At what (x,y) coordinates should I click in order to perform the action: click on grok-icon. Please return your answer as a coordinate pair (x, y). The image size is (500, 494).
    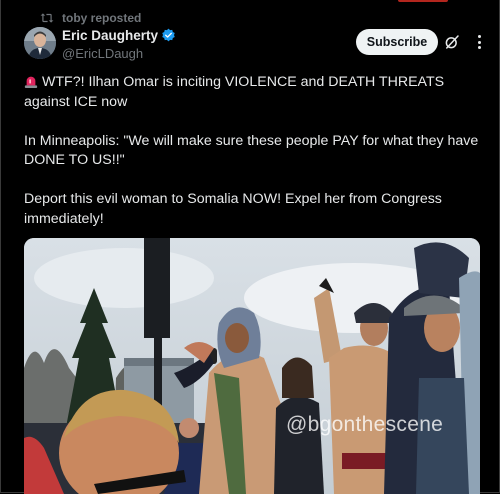
    Looking at the image, I should click on (452, 42).